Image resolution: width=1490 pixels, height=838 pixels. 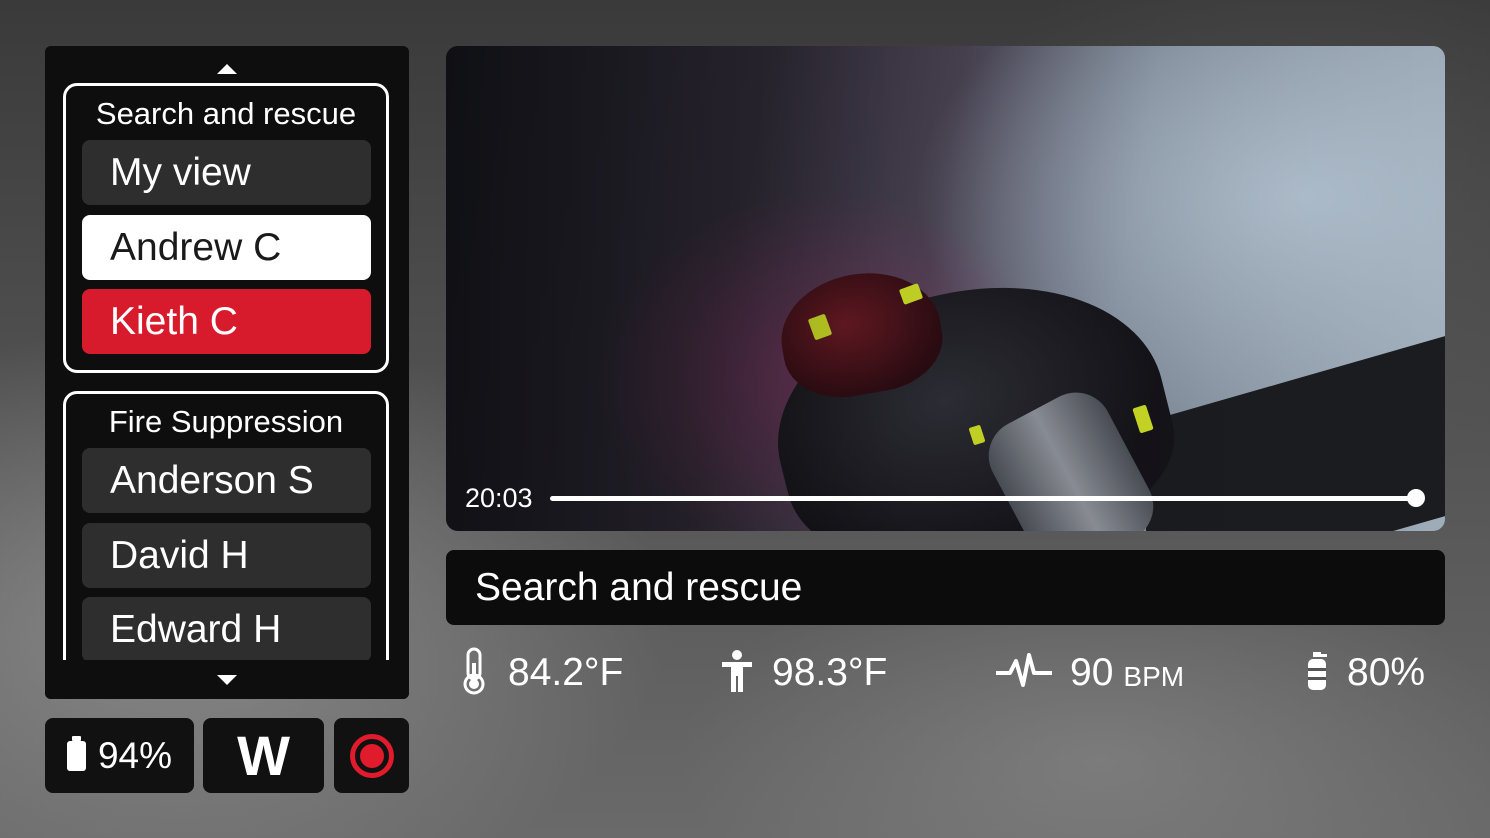 What do you see at coordinates (474, 673) in the screenshot?
I see `thermometer-icon` at bounding box center [474, 673].